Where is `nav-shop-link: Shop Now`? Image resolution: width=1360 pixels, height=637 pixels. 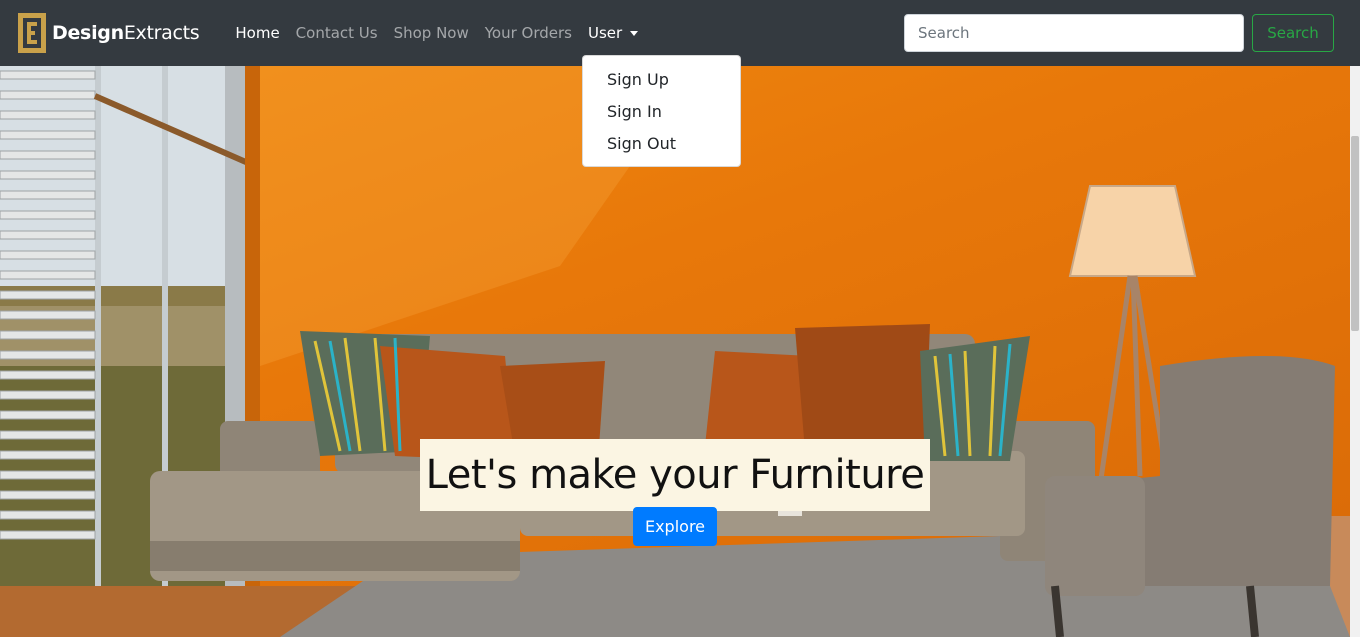 nav-shop-link: Shop Now is located at coordinates (431, 33).